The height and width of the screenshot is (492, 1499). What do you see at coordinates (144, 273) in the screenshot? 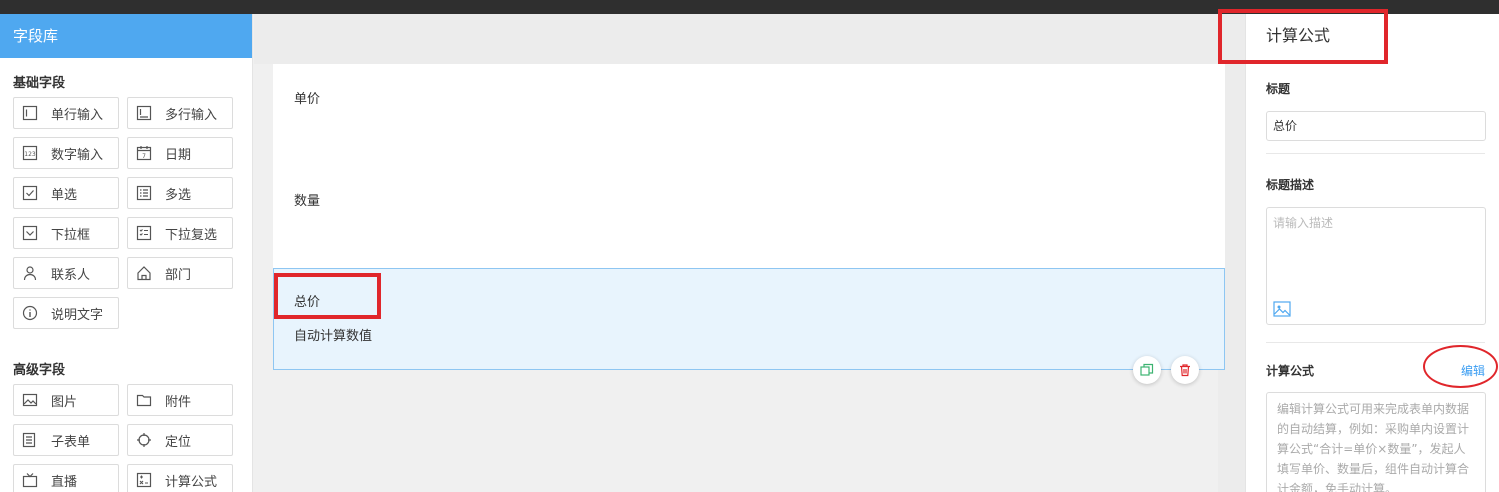
I see `home-icon` at bounding box center [144, 273].